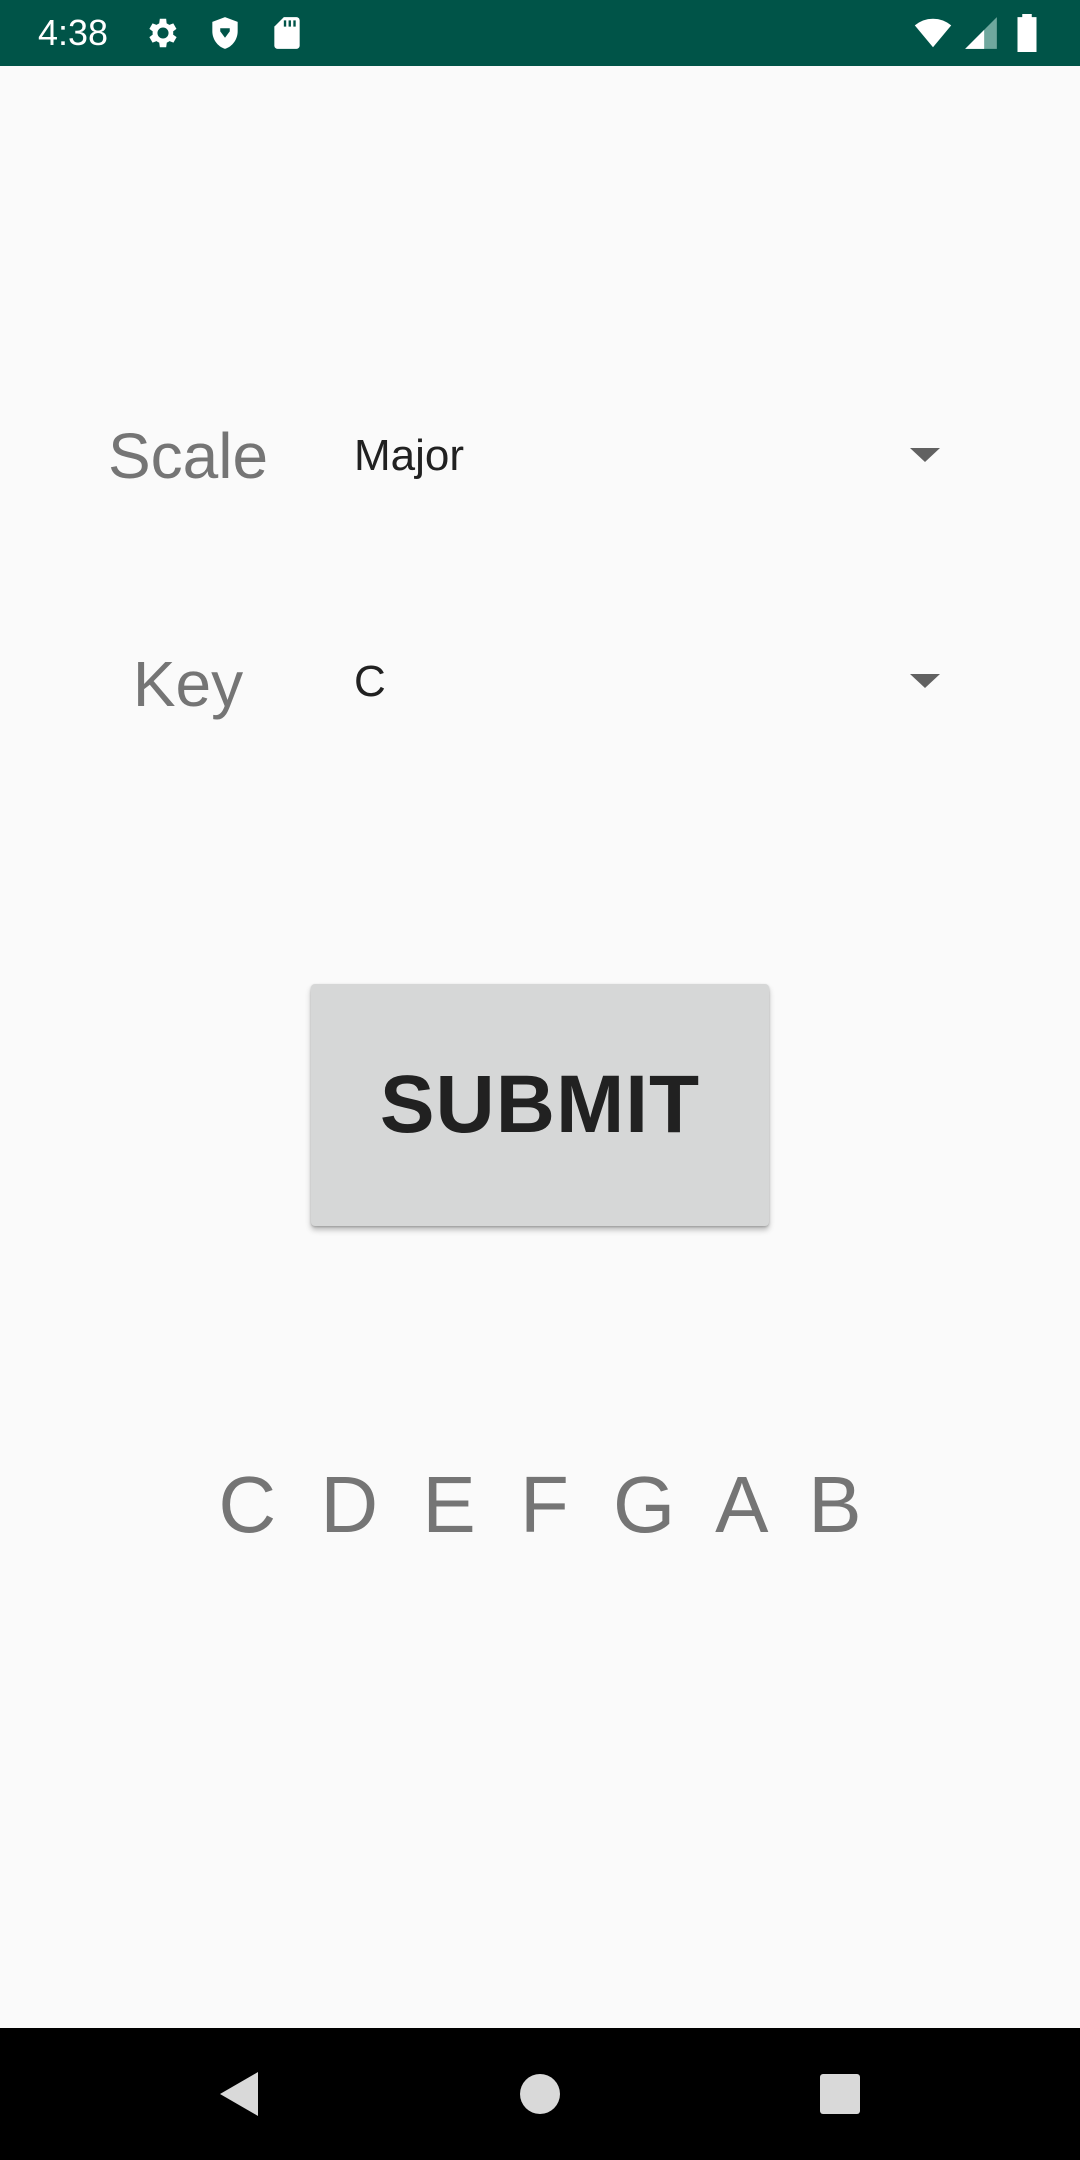 The width and height of the screenshot is (1080, 2160). Describe the element at coordinates (240, 2094) in the screenshot. I see `back-icon` at that location.